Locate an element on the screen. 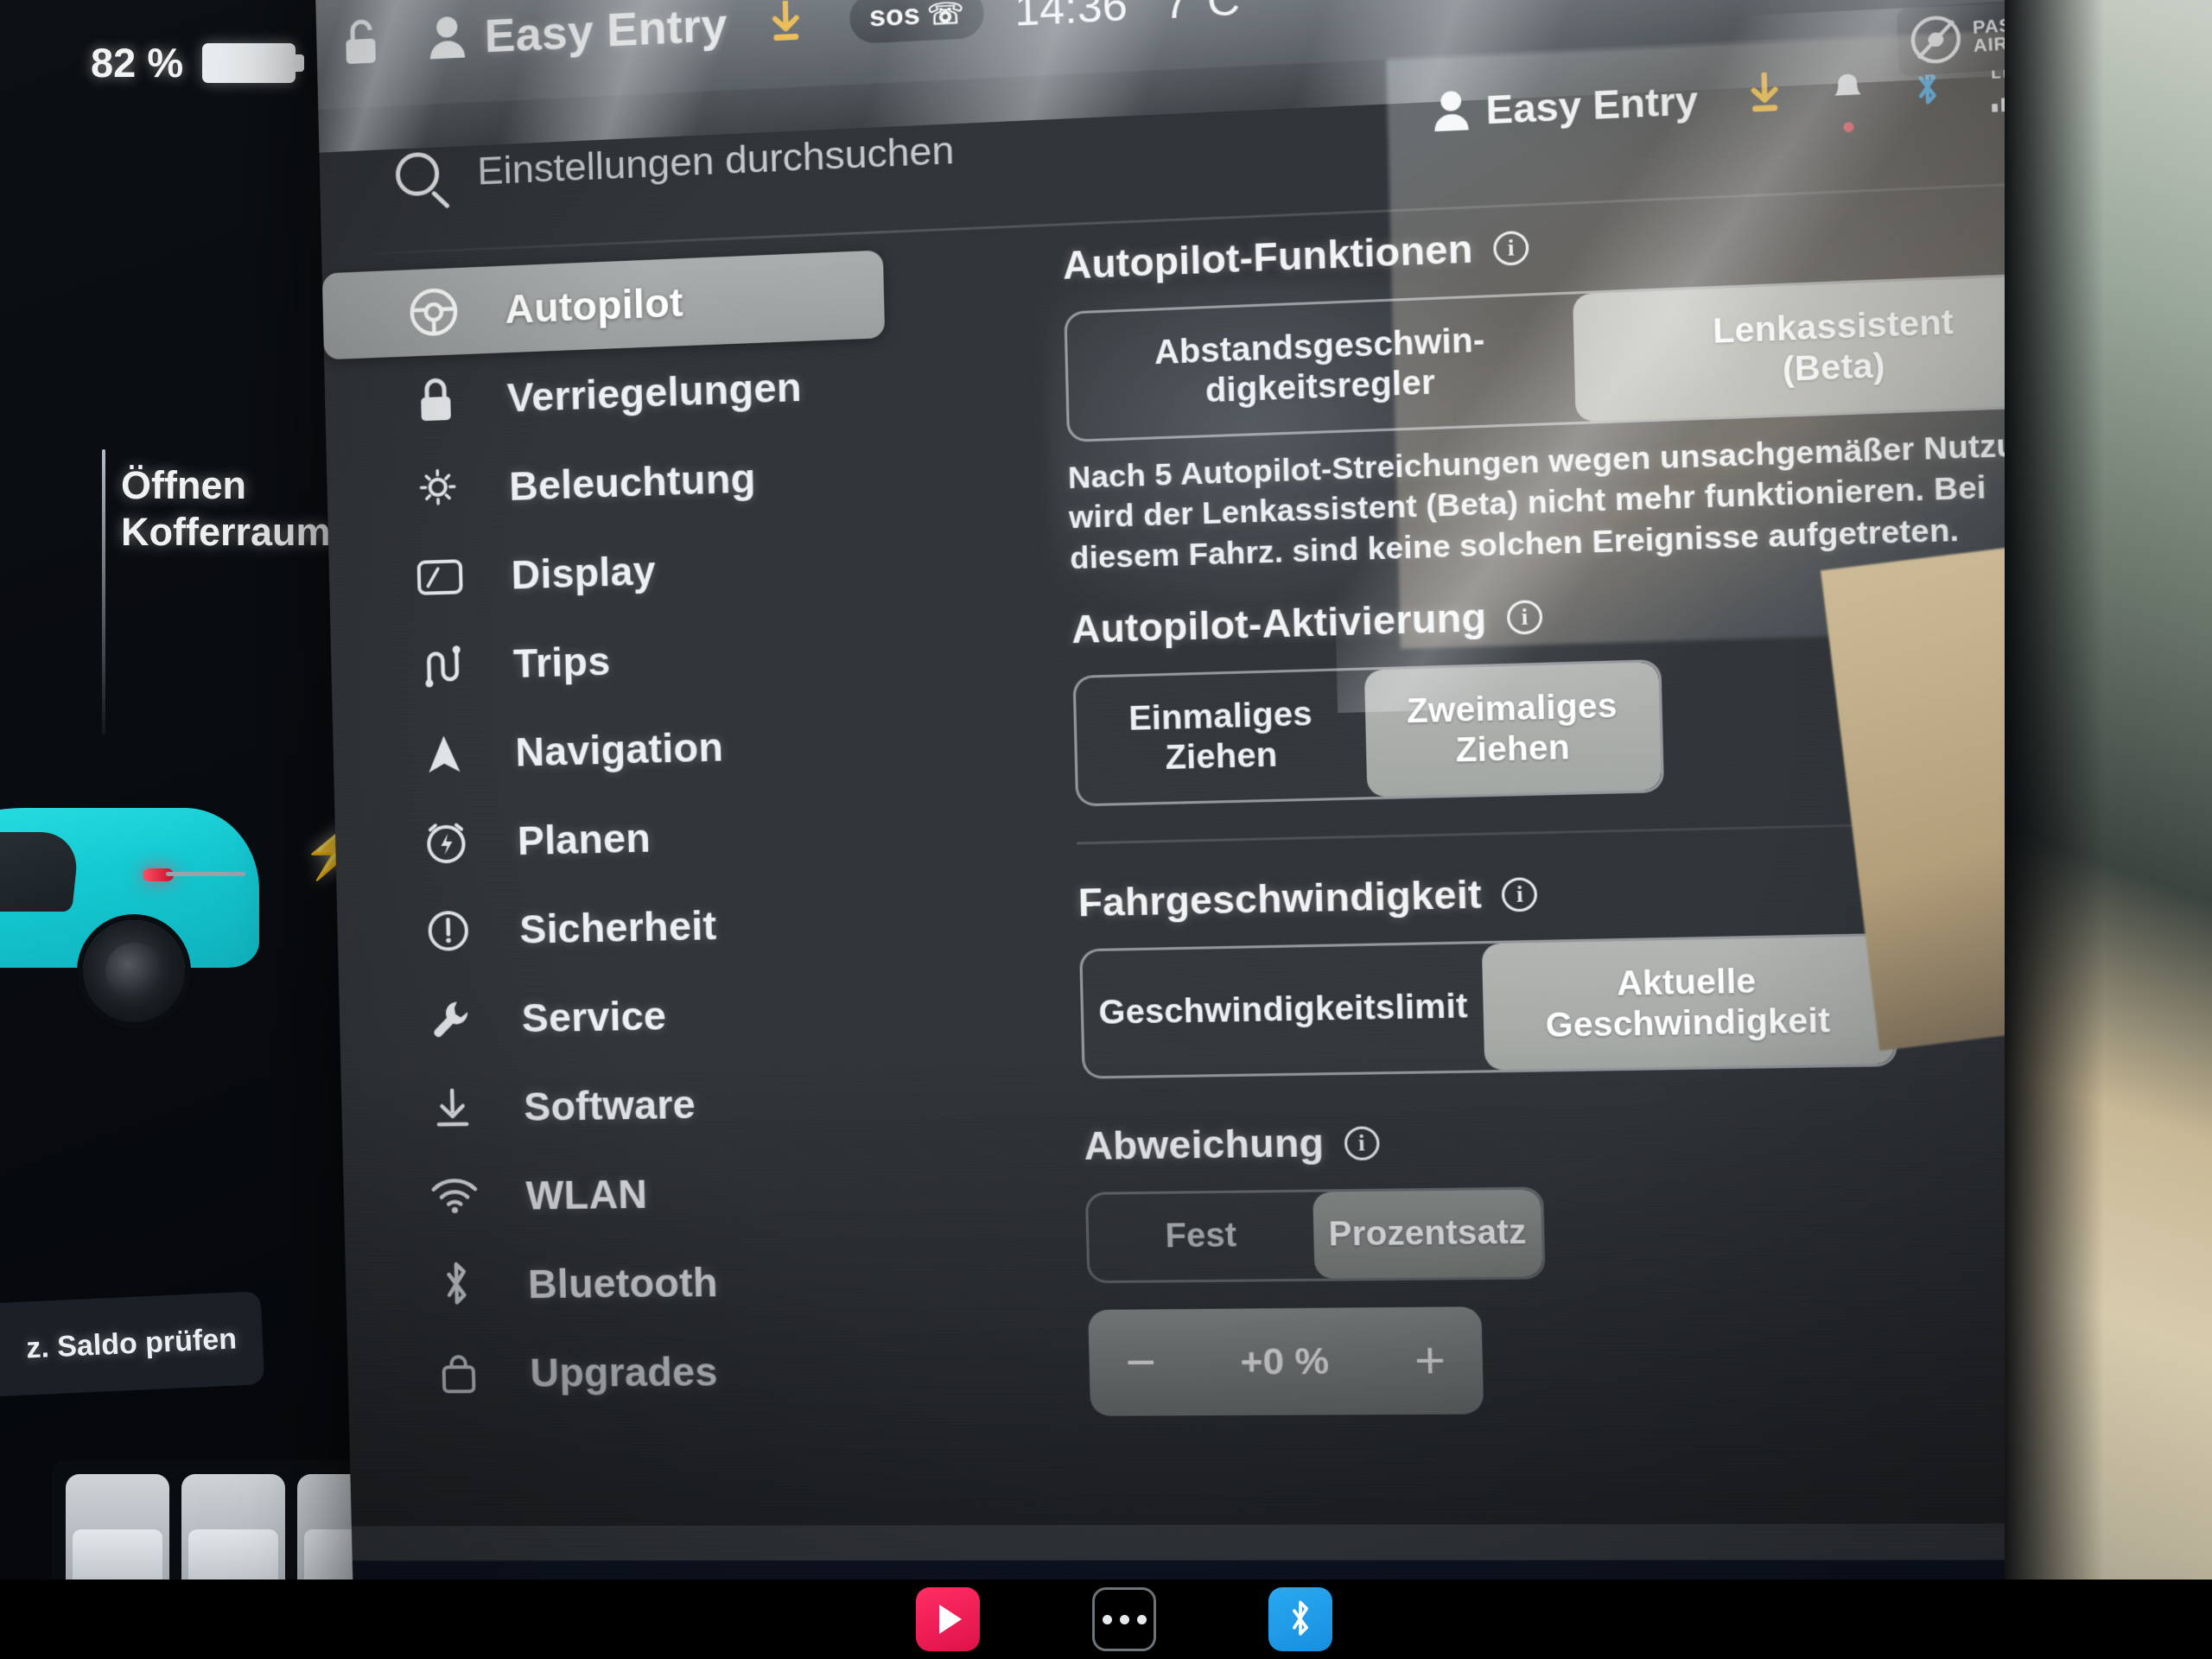 This screenshot has width=2212, height=1659. section-title: Abweichung is located at coordinates (1204, 1145).